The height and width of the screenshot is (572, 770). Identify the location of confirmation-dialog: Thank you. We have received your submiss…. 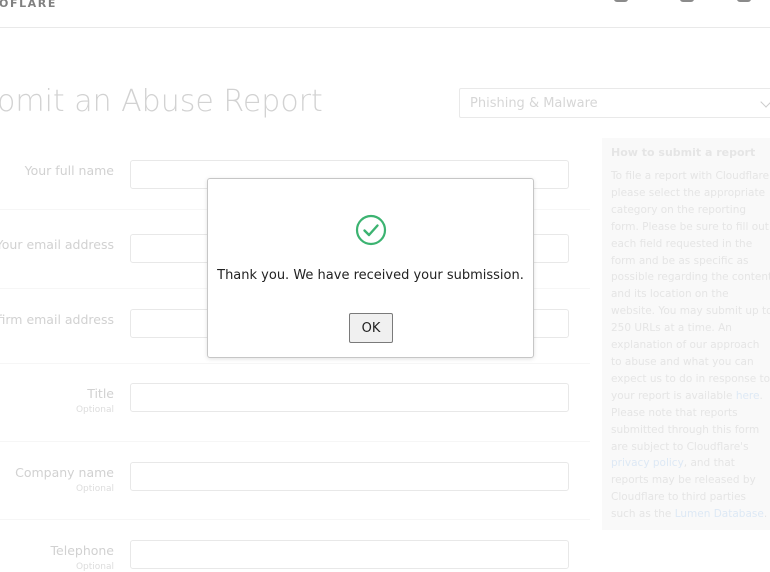
(370, 268).